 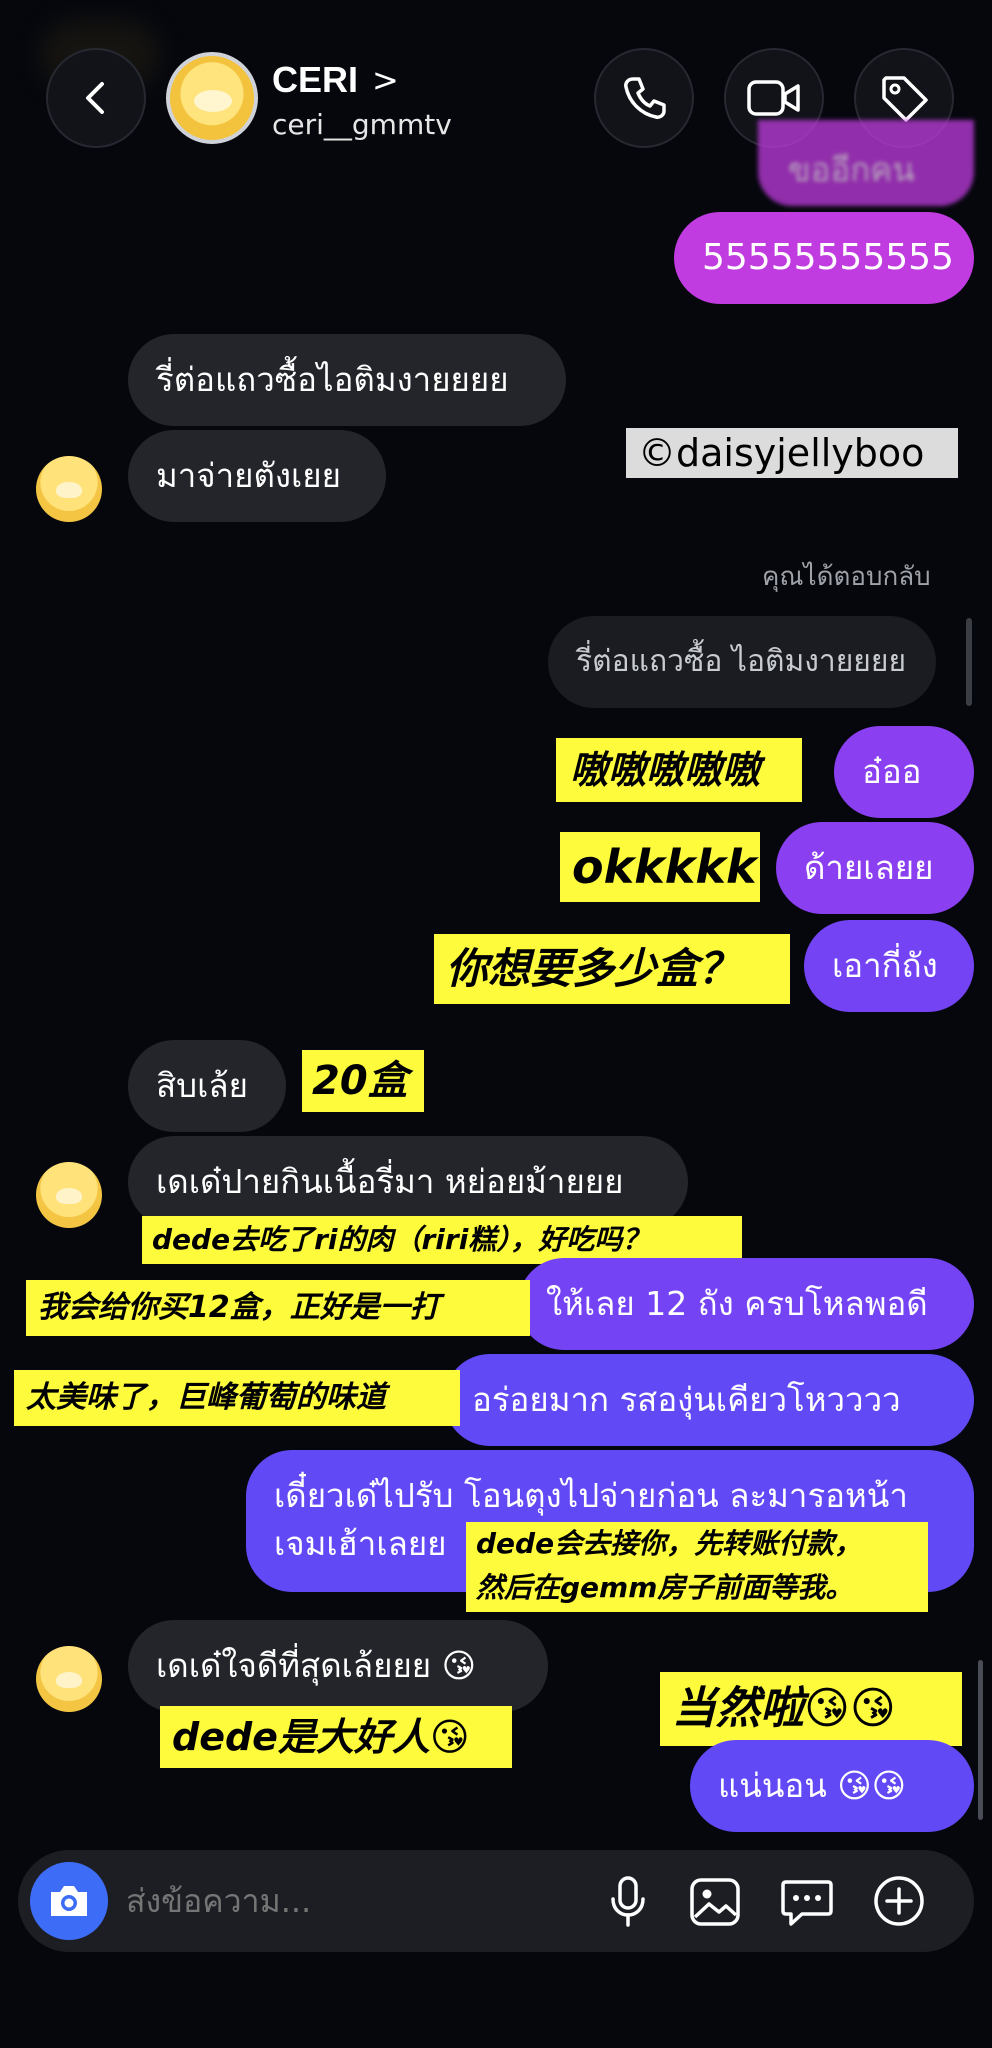 I want to click on message-bubble-received: สิบเล้ย, so click(x=207, y=1086).